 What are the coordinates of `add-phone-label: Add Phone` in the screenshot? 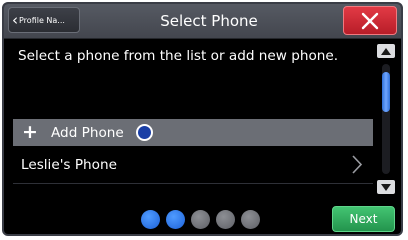 It's located at (87, 132).